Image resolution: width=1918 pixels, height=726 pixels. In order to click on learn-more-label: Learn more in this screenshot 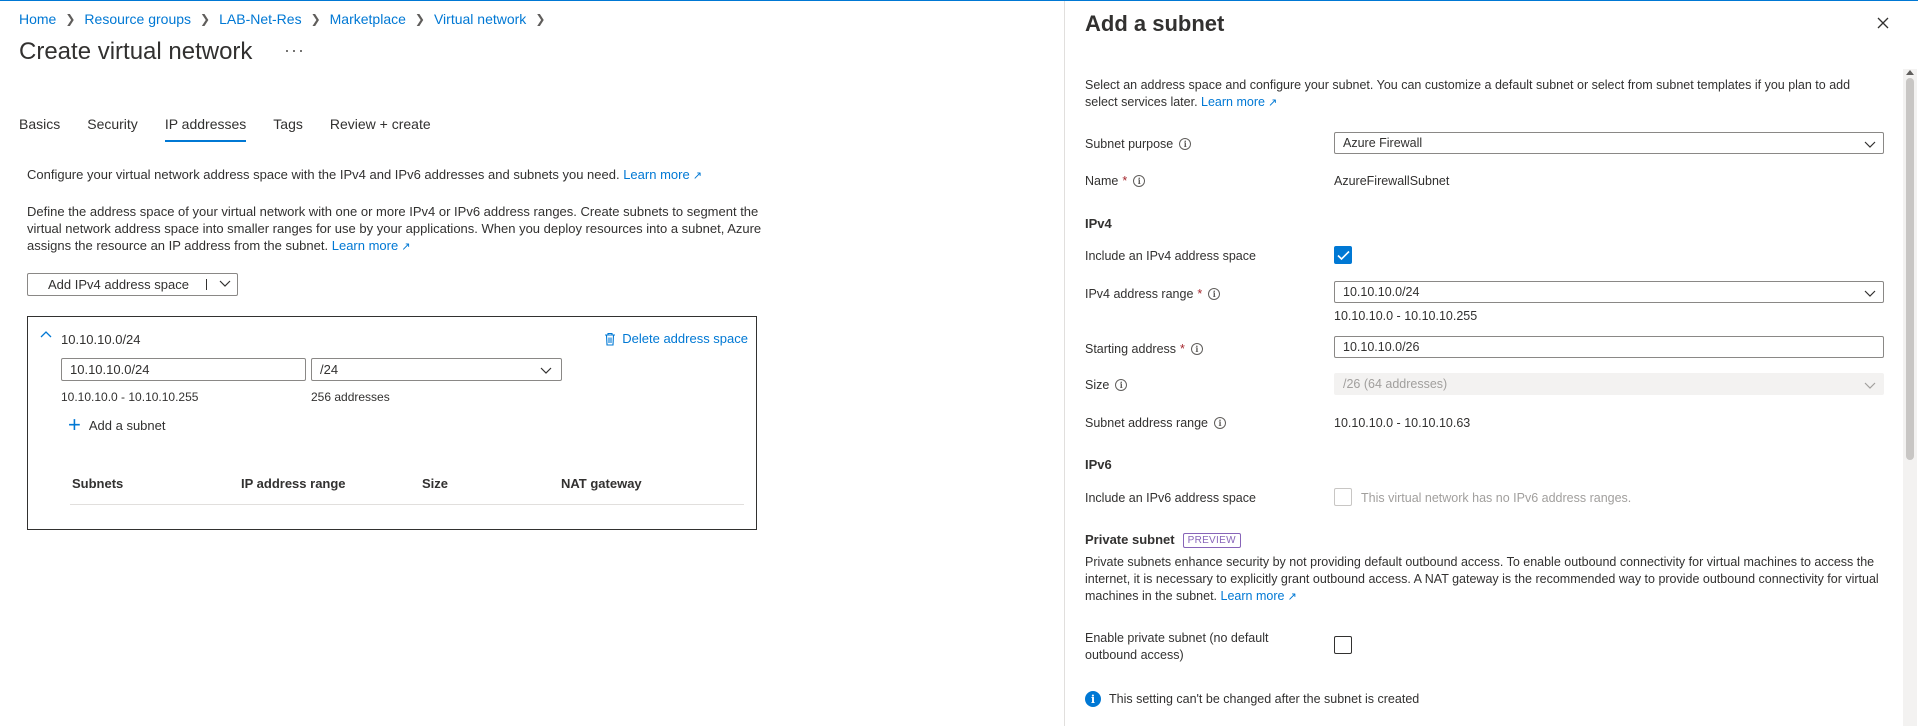, I will do `click(365, 245)`.